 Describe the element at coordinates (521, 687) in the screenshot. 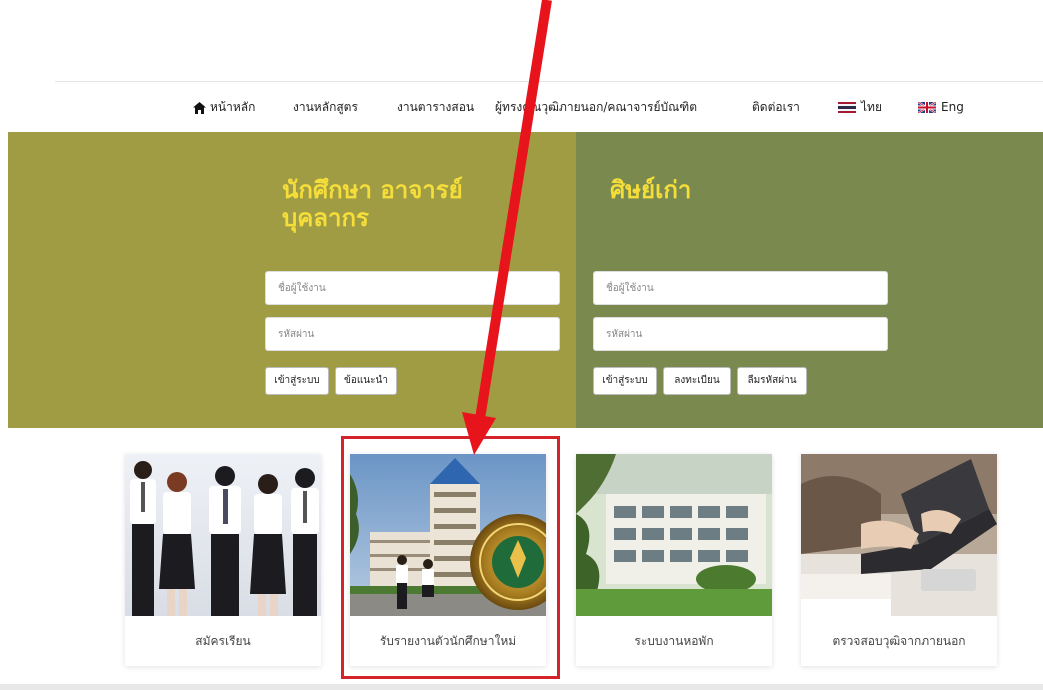

I see `bottom-bar` at that location.